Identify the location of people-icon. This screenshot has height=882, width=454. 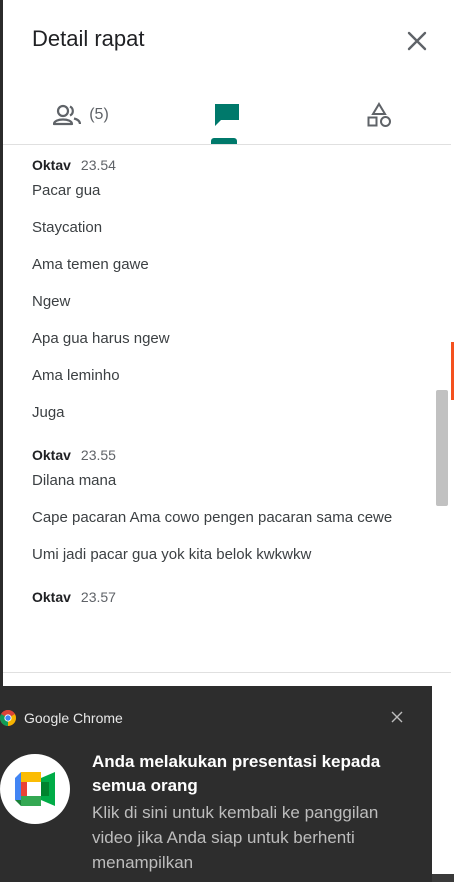
(67, 115).